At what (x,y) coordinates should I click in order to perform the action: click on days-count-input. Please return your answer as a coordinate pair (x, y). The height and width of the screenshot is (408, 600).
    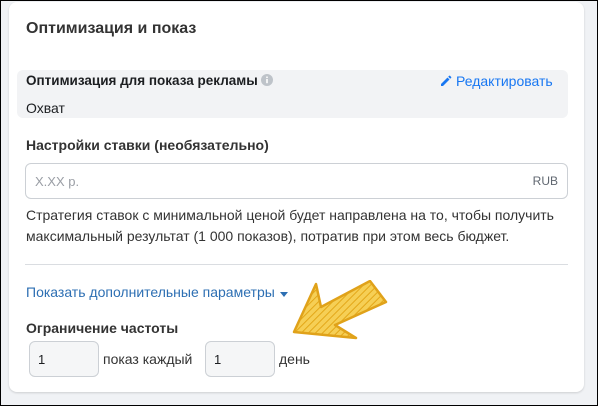
    Looking at the image, I should click on (240, 359).